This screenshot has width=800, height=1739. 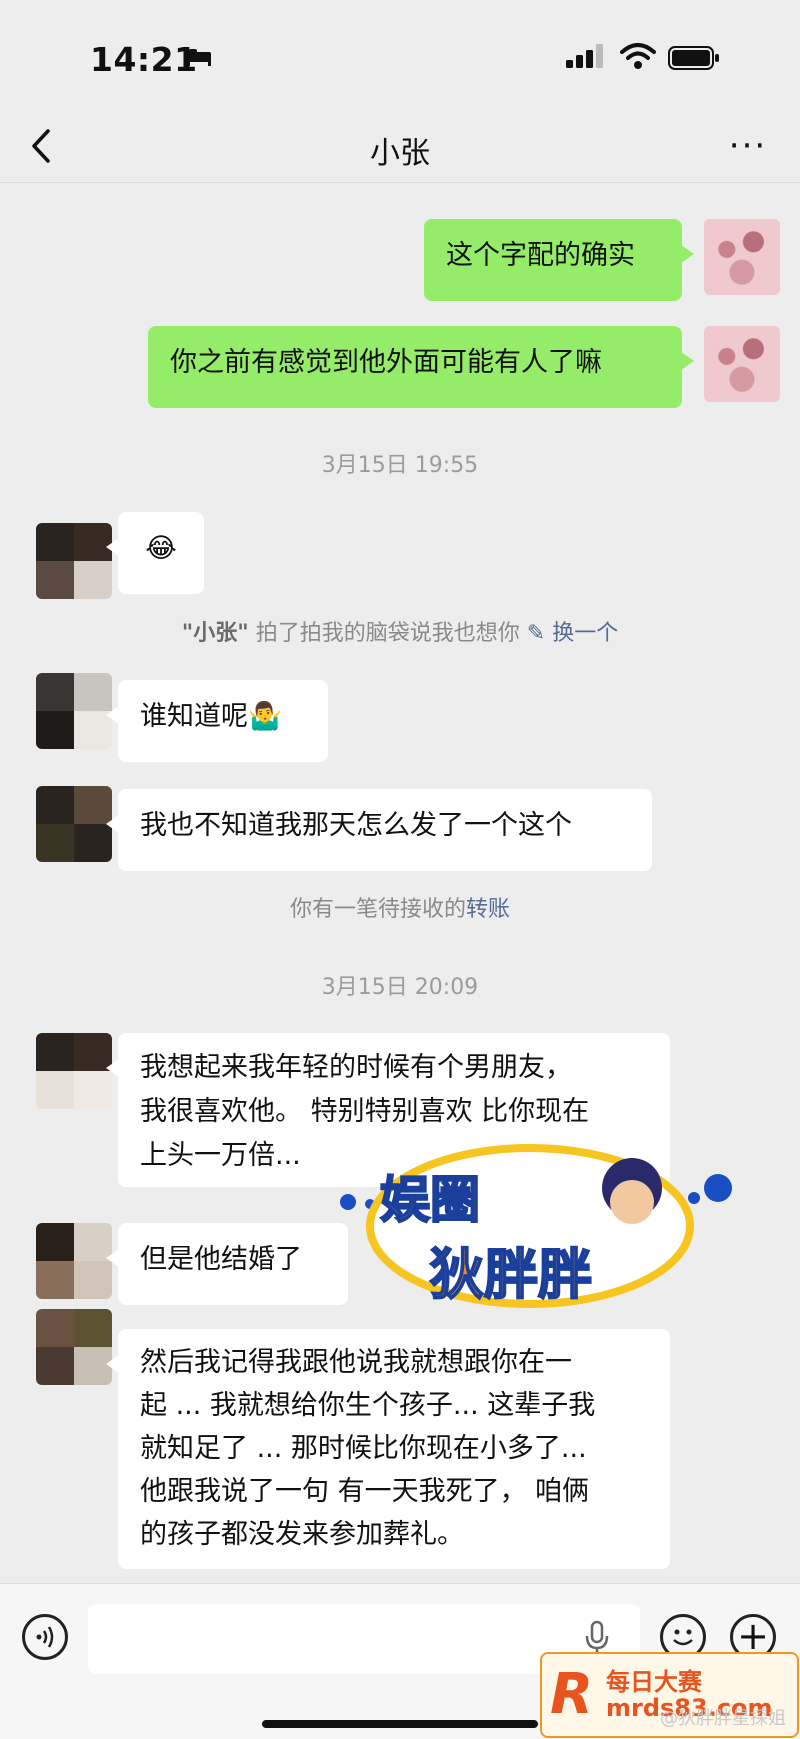 What do you see at coordinates (217, 721) in the screenshot?
I see `message-bubble-received: 谁知道呢🤷‍♂️` at bounding box center [217, 721].